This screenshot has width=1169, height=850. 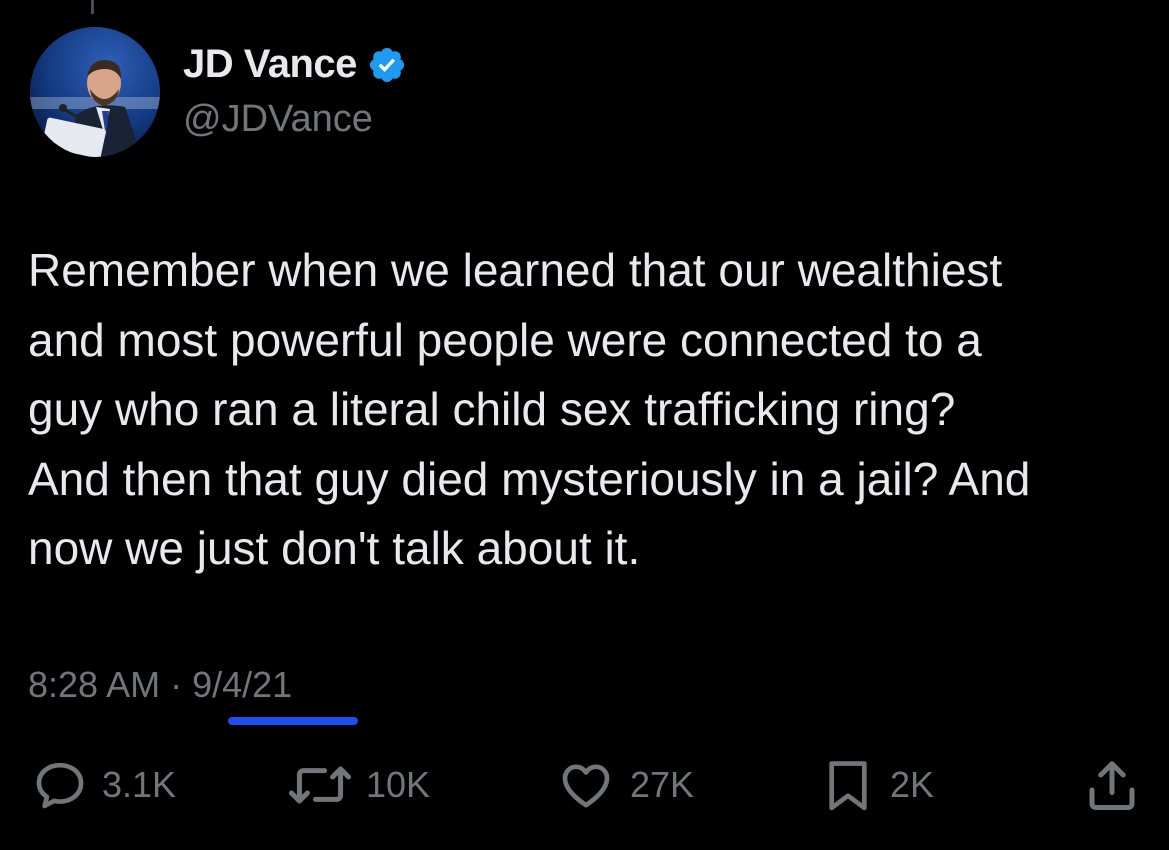 What do you see at coordinates (848, 786) in the screenshot?
I see `bookmark-icon` at bounding box center [848, 786].